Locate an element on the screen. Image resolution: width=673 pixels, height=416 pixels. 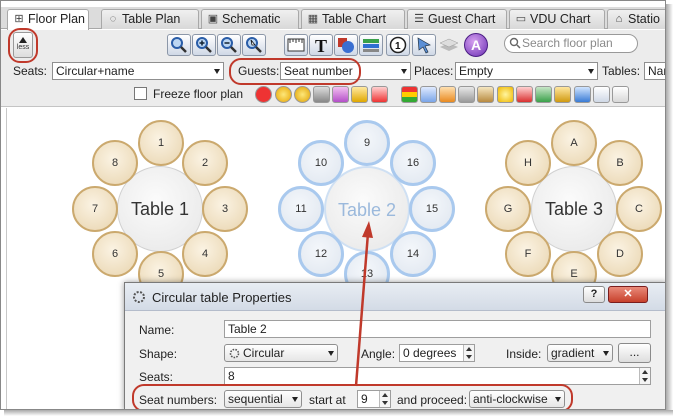
inside-label: Inside: is located at coordinates (524, 354).